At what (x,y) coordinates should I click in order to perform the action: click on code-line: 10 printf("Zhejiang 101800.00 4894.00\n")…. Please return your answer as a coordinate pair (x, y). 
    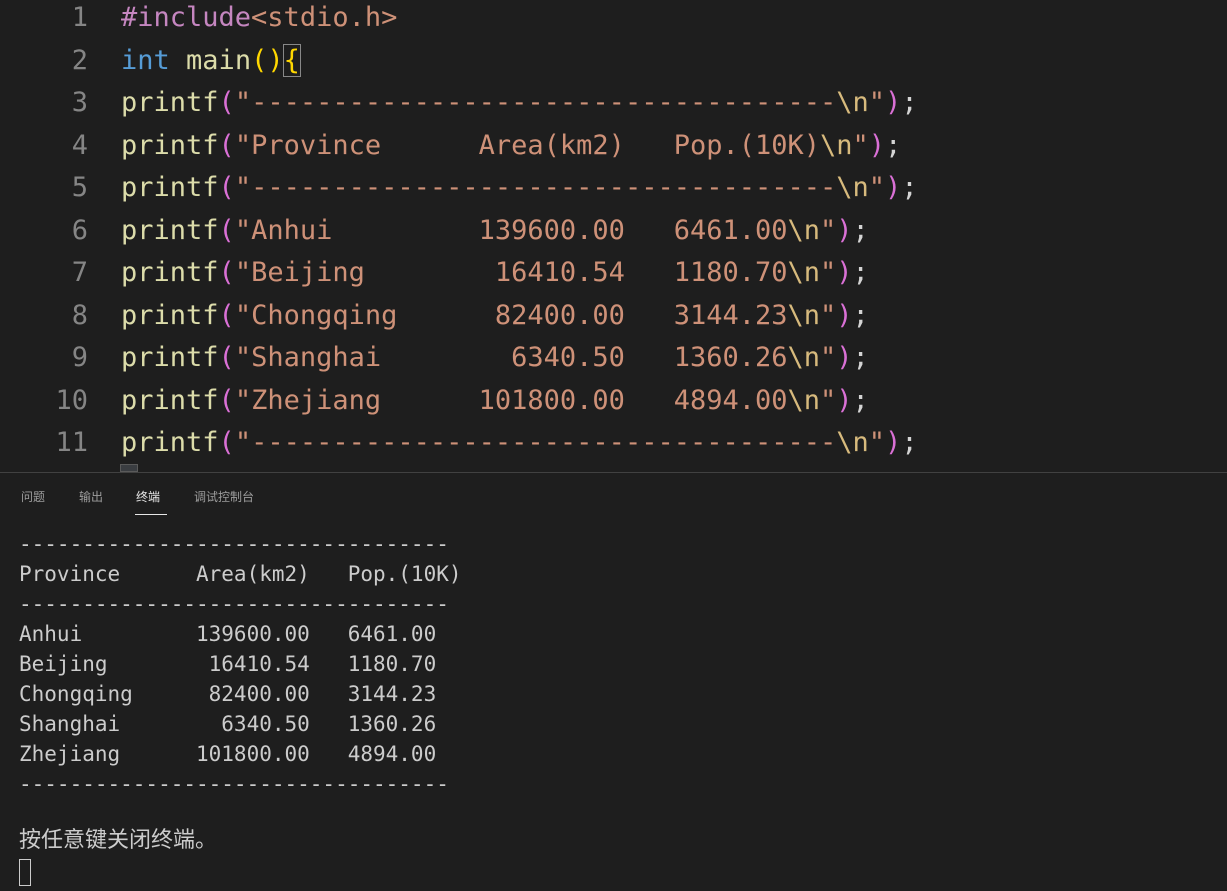
    Looking at the image, I should click on (613, 401).